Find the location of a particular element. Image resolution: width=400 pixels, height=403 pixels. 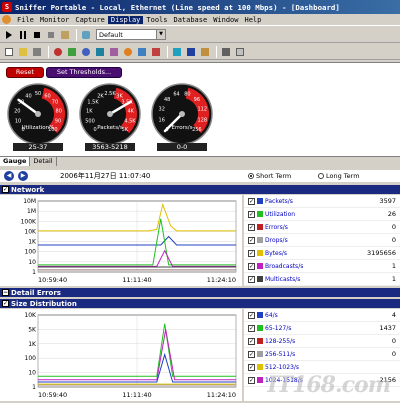

print-icon is located at coordinates (37, 52).